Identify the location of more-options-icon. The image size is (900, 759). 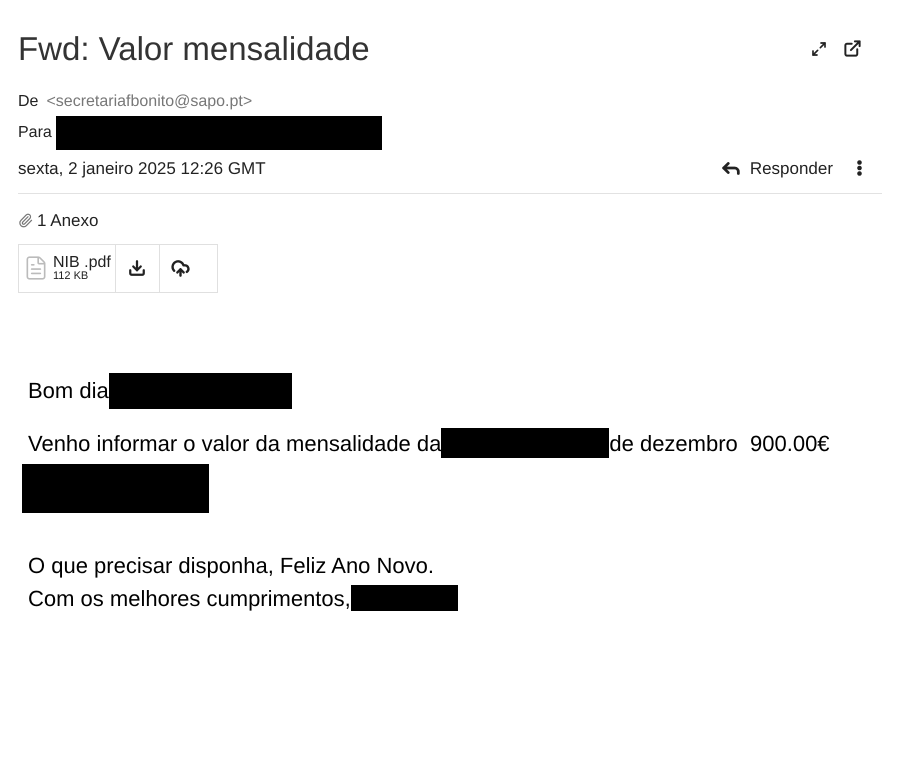
(859, 168).